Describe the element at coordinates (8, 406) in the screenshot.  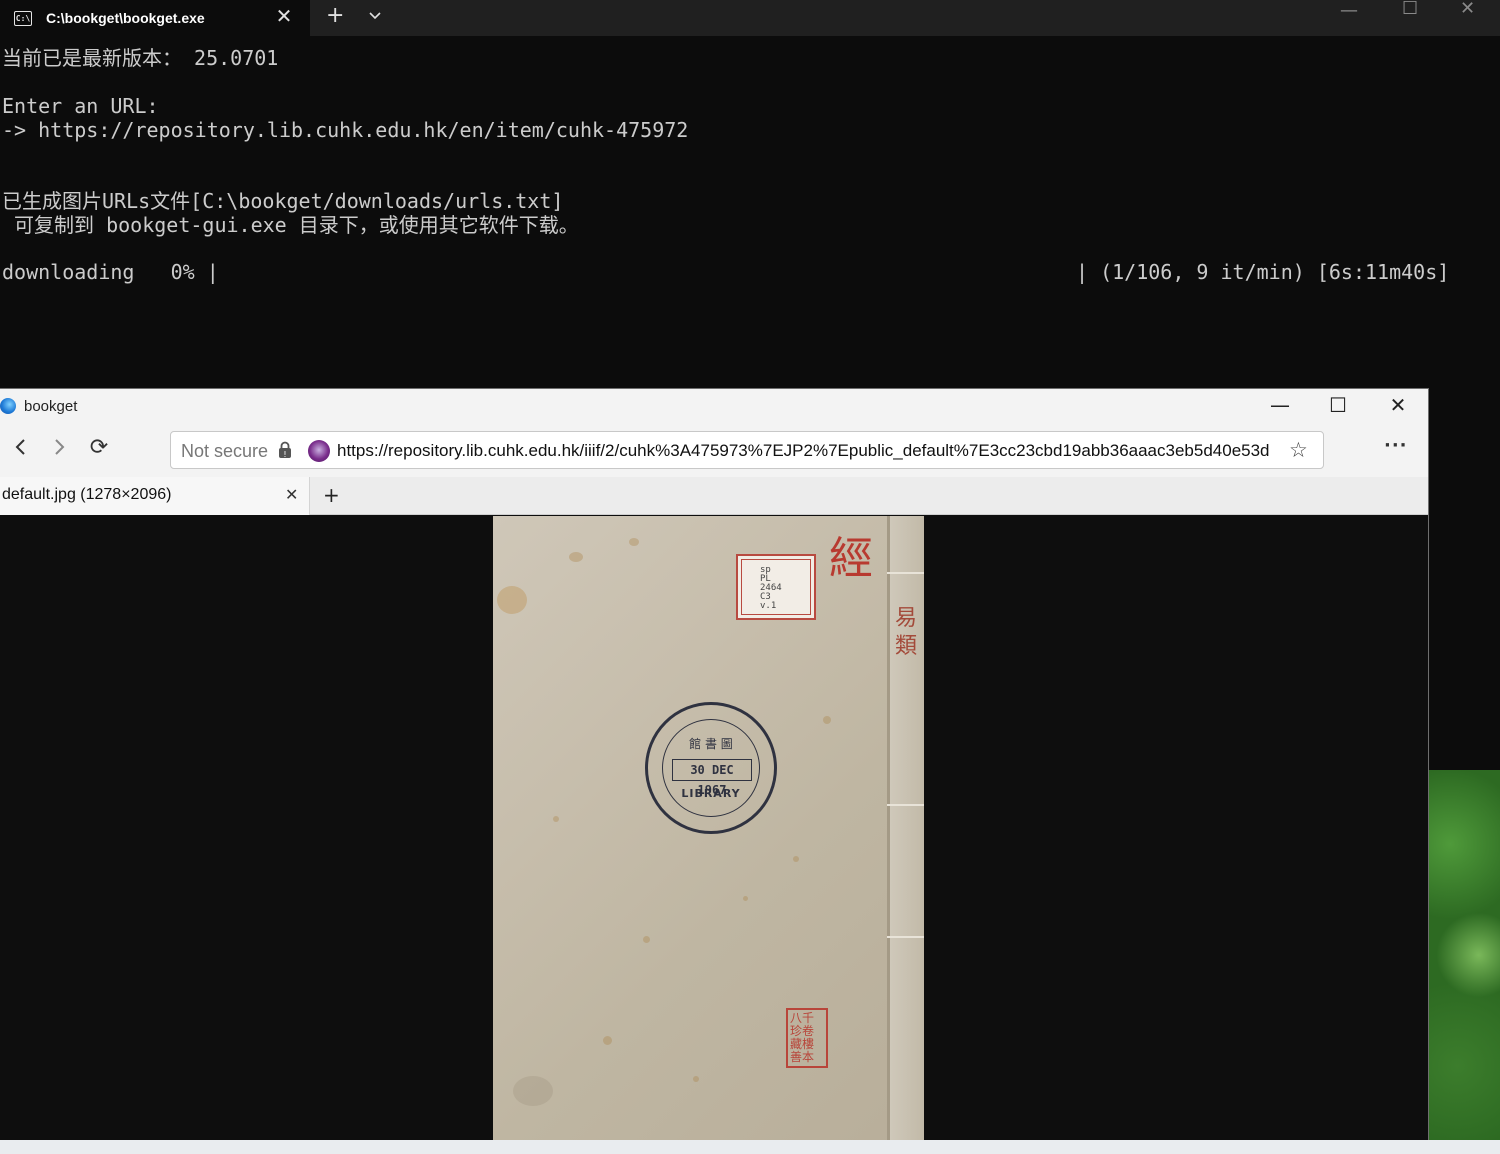
I see `app-logo-icon` at that location.